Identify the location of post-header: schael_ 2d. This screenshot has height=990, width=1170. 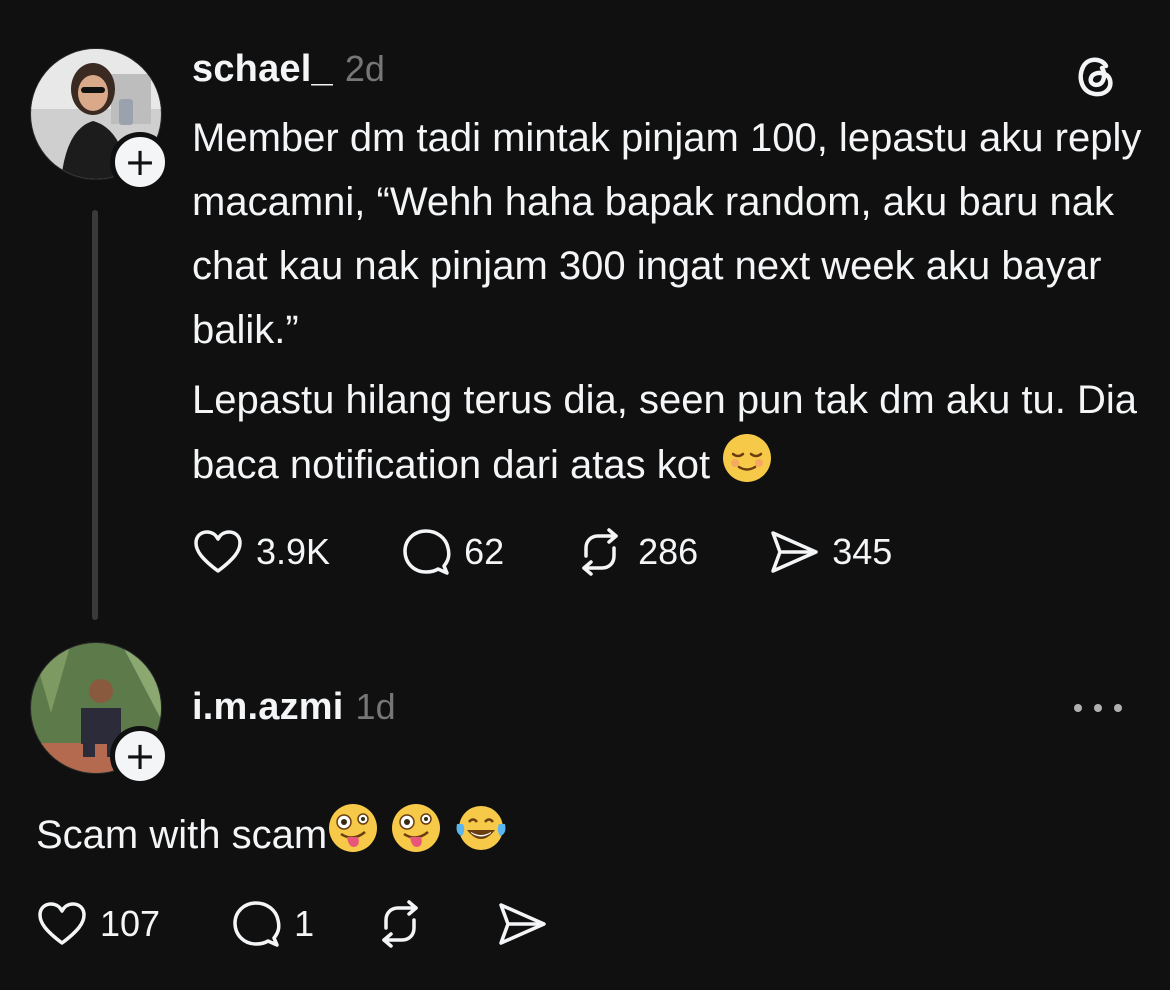
(288, 69).